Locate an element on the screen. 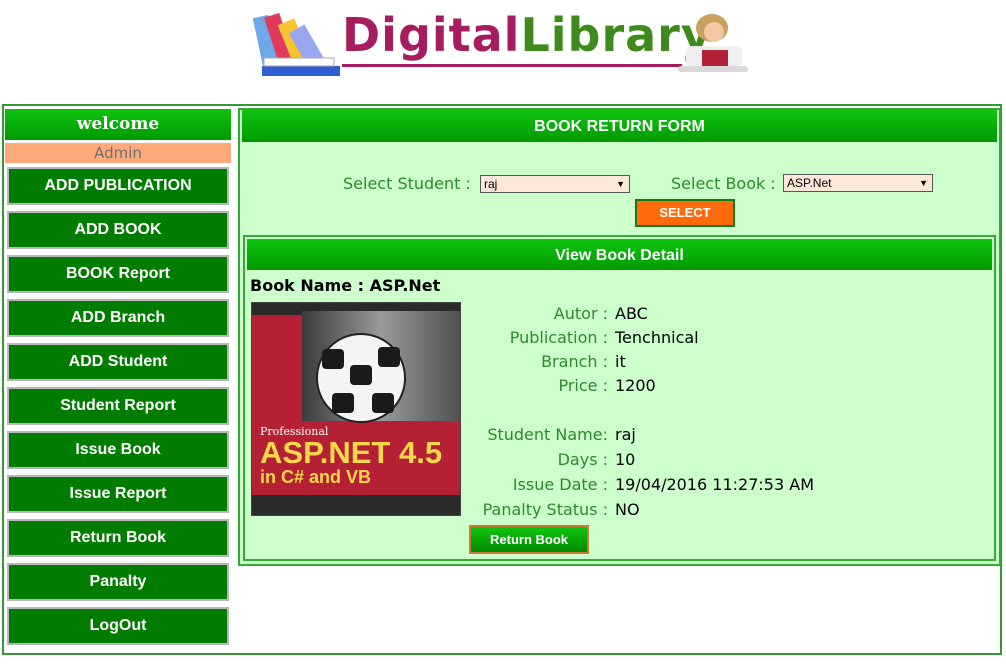 The width and height of the screenshot is (1006, 665). welcome-label: welcome is located at coordinates (118, 124).